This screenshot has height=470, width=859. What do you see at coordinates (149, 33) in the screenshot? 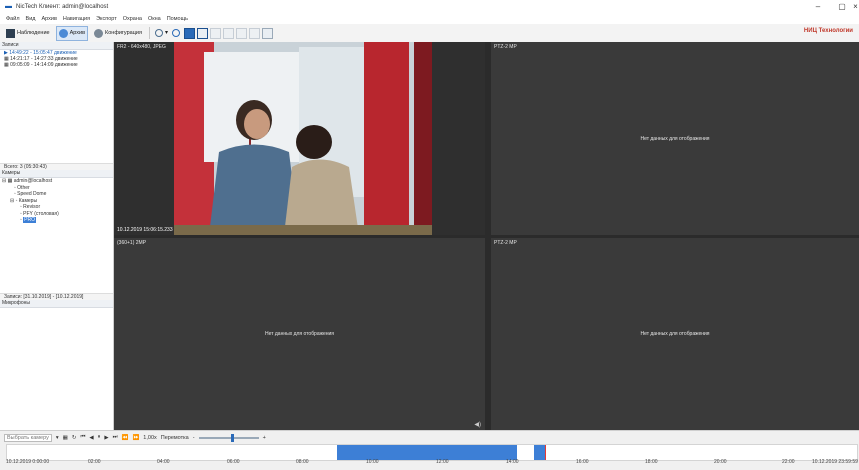
I see `toolbar-divider` at bounding box center [149, 33].